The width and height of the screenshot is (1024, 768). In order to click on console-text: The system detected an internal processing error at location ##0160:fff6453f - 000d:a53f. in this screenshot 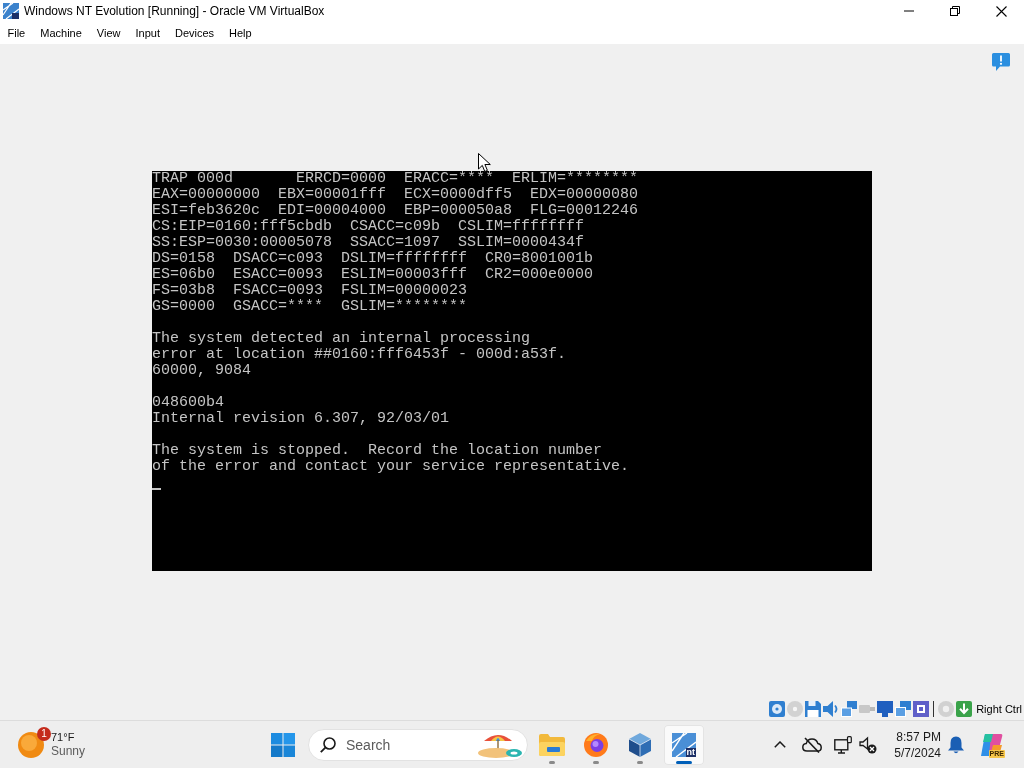, I will do `click(359, 347)`.